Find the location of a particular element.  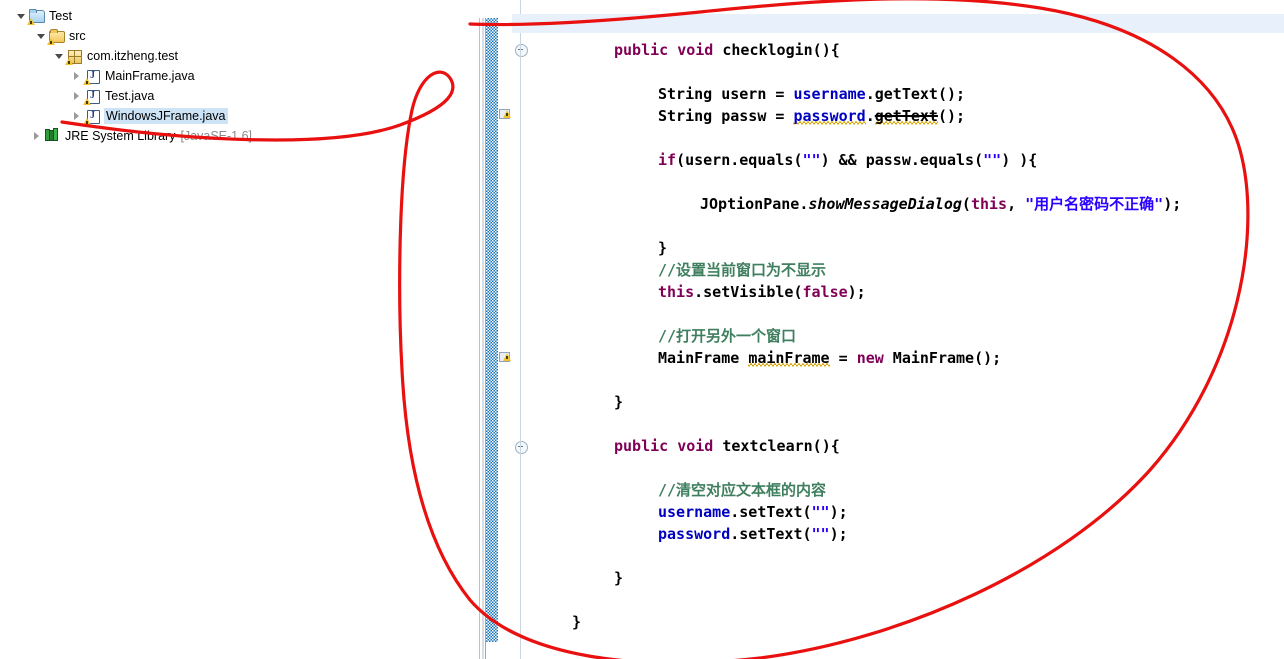

folding-ruler is located at coordinates (521, 329).